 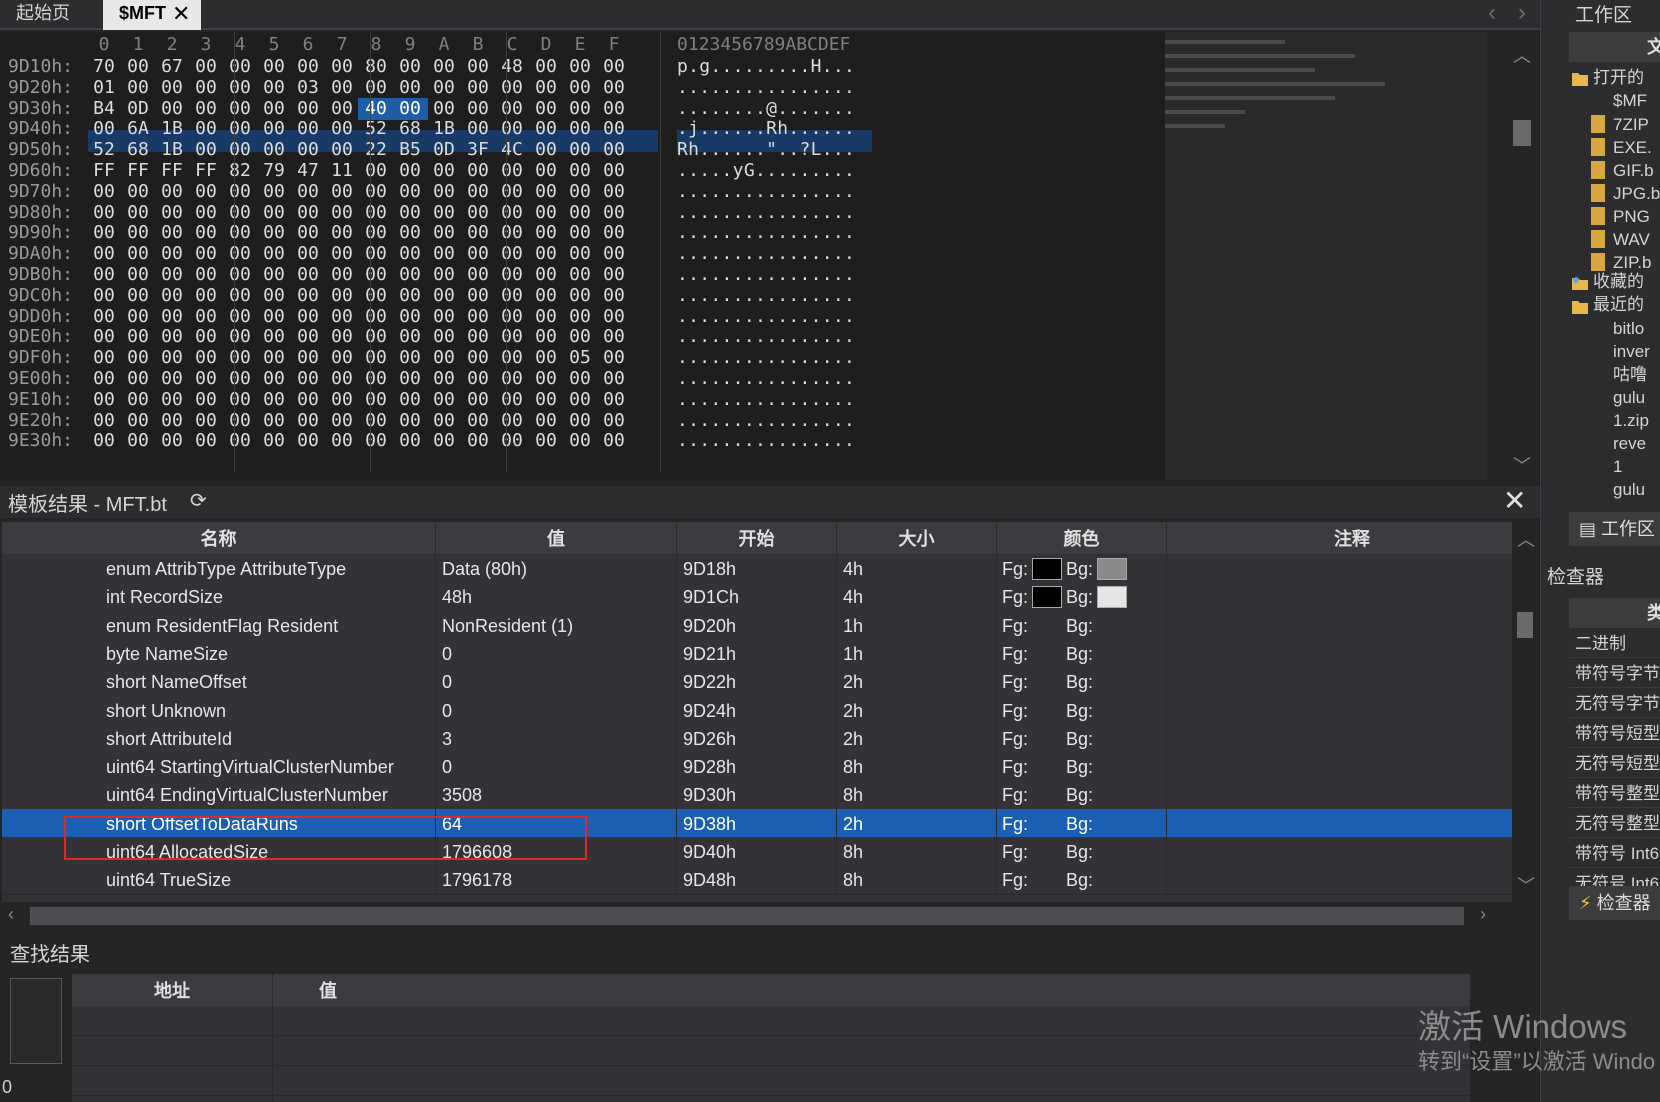 I want to click on hex-byte: B4, so click(x=104, y=109).